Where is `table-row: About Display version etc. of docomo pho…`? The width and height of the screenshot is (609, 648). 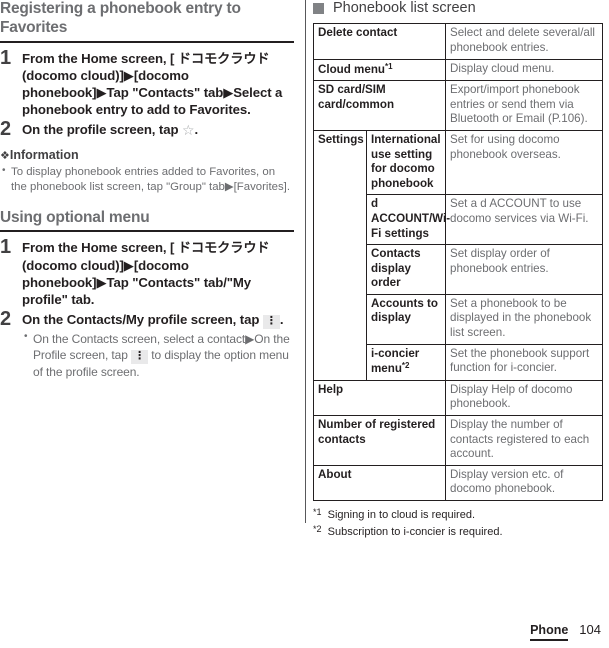
table-row: About Display version etc. of docomo pho… is located at coordinates (458, 483).